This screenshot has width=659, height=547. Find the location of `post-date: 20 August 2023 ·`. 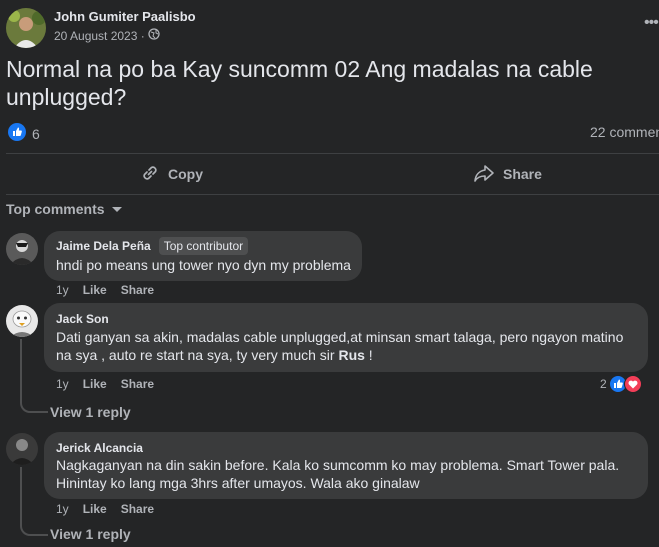

post-date: 20 August 2023 · is located at coordinates (107, 35).